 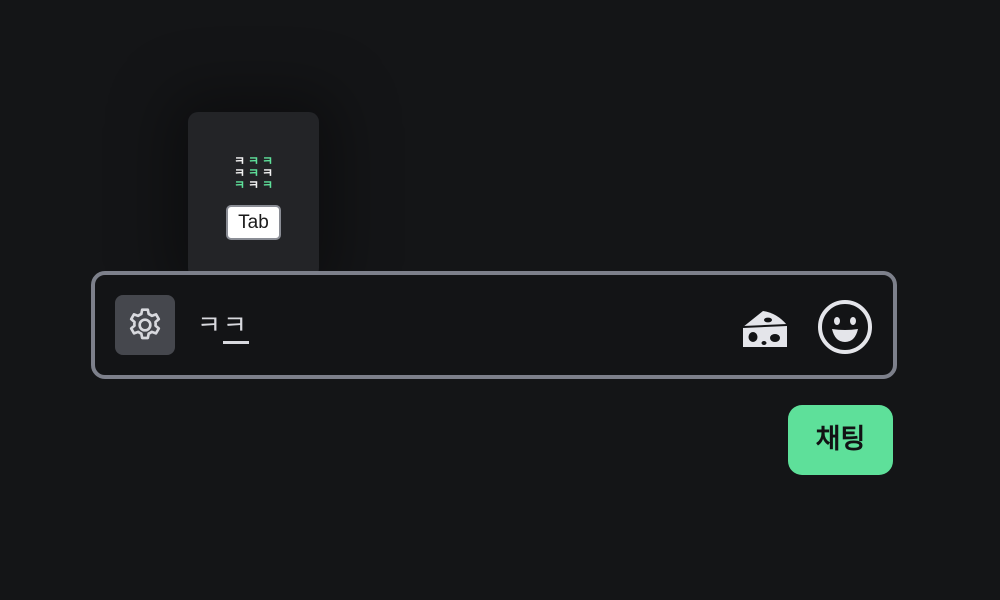 I want to click on emote-preview: ㅋ ㅋ ㅋ ㅋ ㅋ ㅋ ㅋ ㅋ ㅋ, so click(x=254, y=173).